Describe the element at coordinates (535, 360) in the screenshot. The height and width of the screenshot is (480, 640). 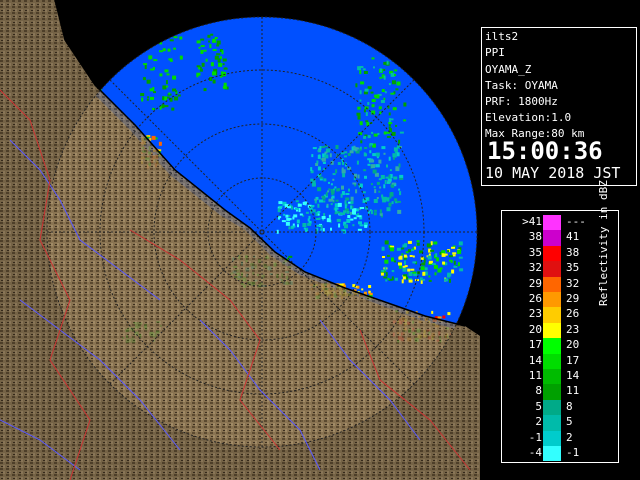
I see `legend-low-9: 14` at that location.